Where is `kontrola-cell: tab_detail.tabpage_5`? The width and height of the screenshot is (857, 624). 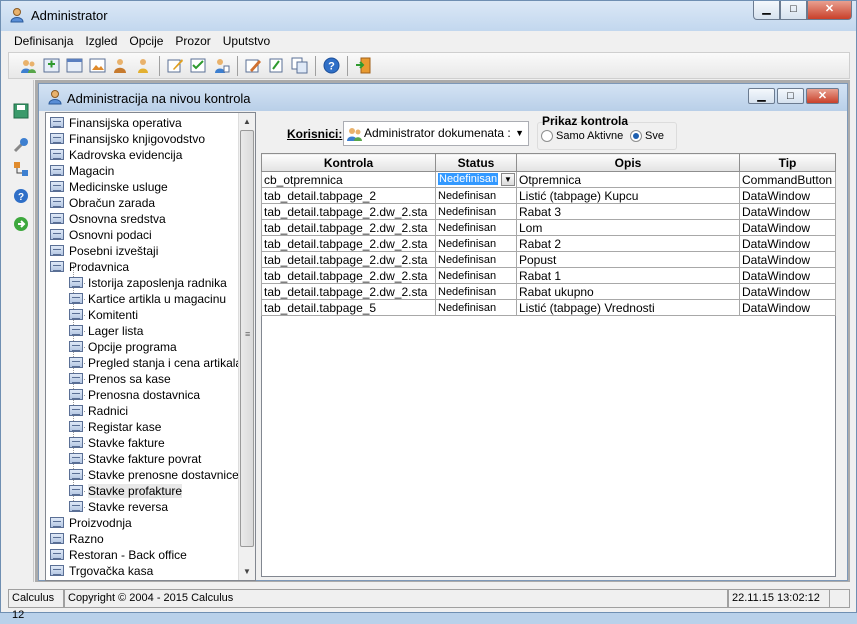
kontrola-cell: tab_detail.tabpage_5 is located at coordinates (348, 307).